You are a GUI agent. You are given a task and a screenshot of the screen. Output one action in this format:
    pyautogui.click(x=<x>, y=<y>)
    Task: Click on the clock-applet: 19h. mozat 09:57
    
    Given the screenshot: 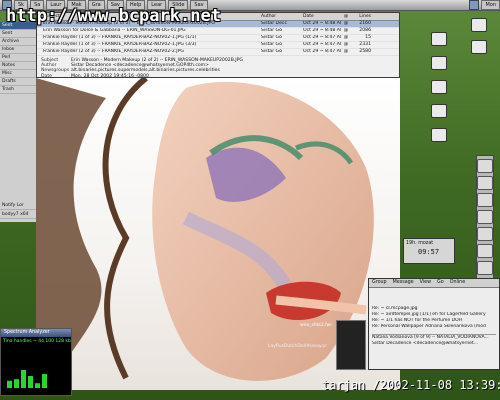 What is the action you would take?
    pyautogui.click(x=429, y=251)
    